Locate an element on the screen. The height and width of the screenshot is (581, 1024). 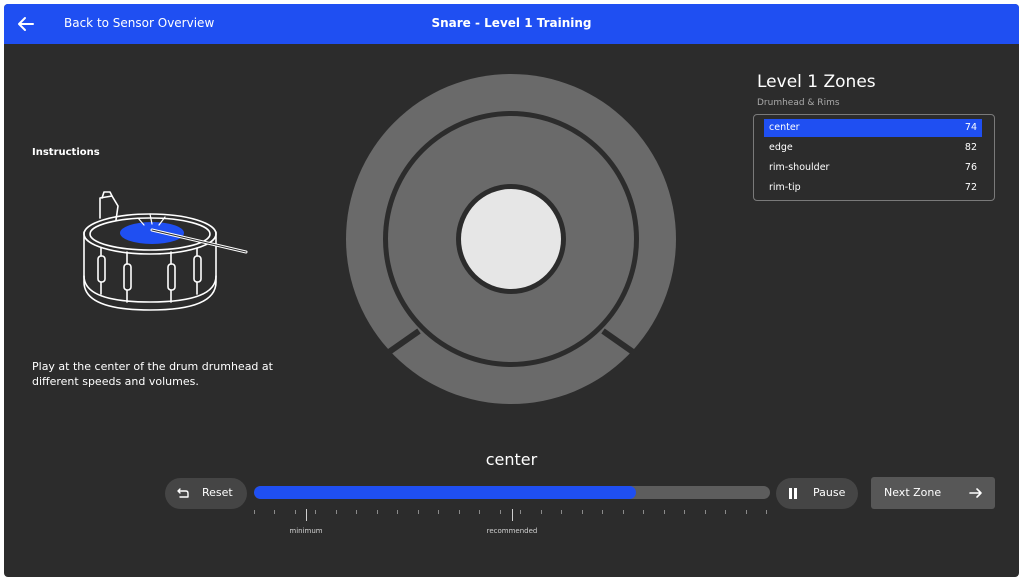
reset-button: Reset is located at coordinates (206, 493).